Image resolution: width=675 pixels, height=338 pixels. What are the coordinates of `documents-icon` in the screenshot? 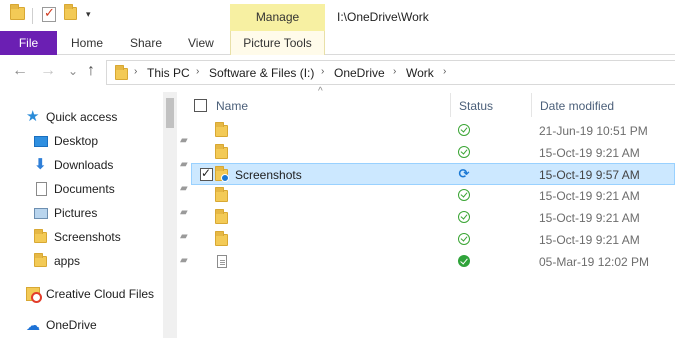 It's located at (41, 189).